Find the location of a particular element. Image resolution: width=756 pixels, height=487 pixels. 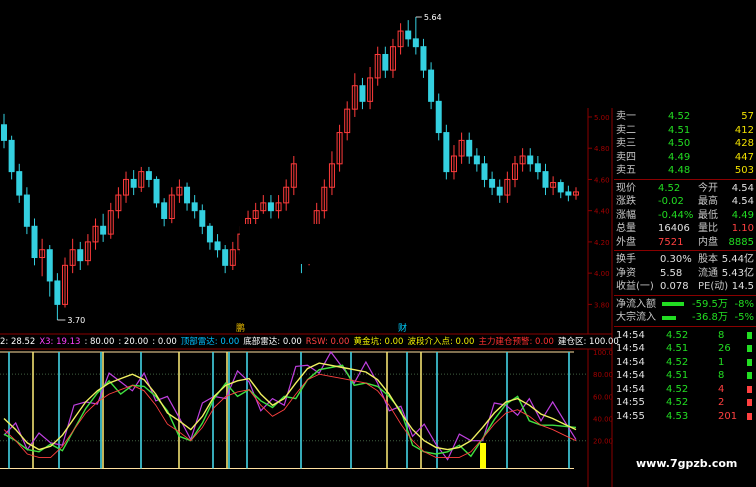

ask-label: 卖三 is located at coordinates (626, 143).